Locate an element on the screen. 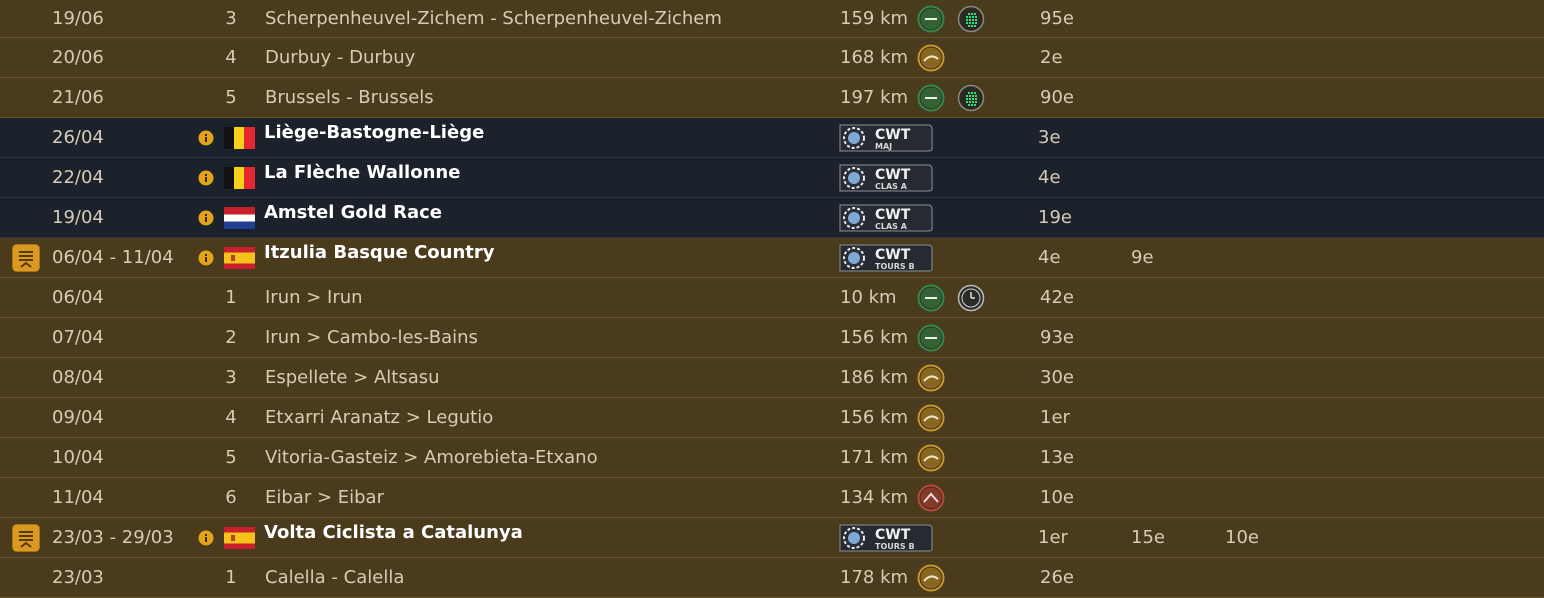 This screenshot has width=1544, height=598. result-rank: 30e is located at coordinates (1057, 377).